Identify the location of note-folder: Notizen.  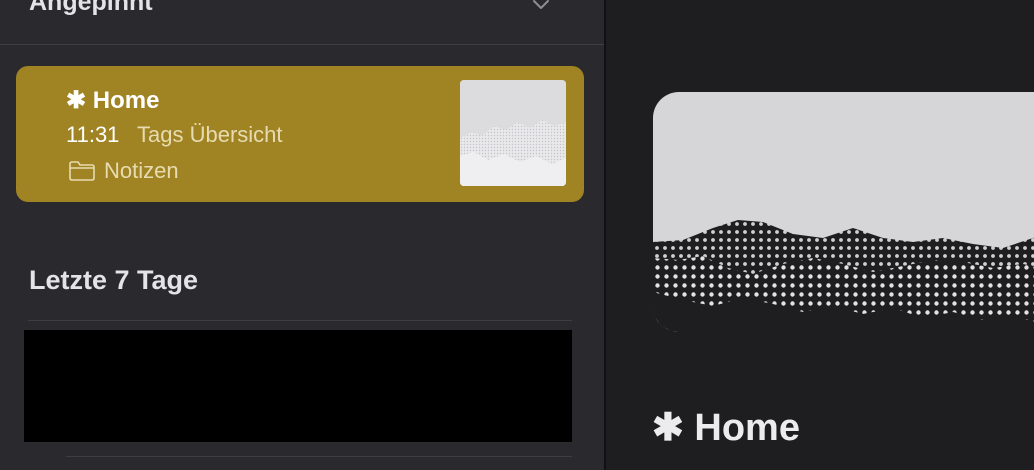
(141, 170).